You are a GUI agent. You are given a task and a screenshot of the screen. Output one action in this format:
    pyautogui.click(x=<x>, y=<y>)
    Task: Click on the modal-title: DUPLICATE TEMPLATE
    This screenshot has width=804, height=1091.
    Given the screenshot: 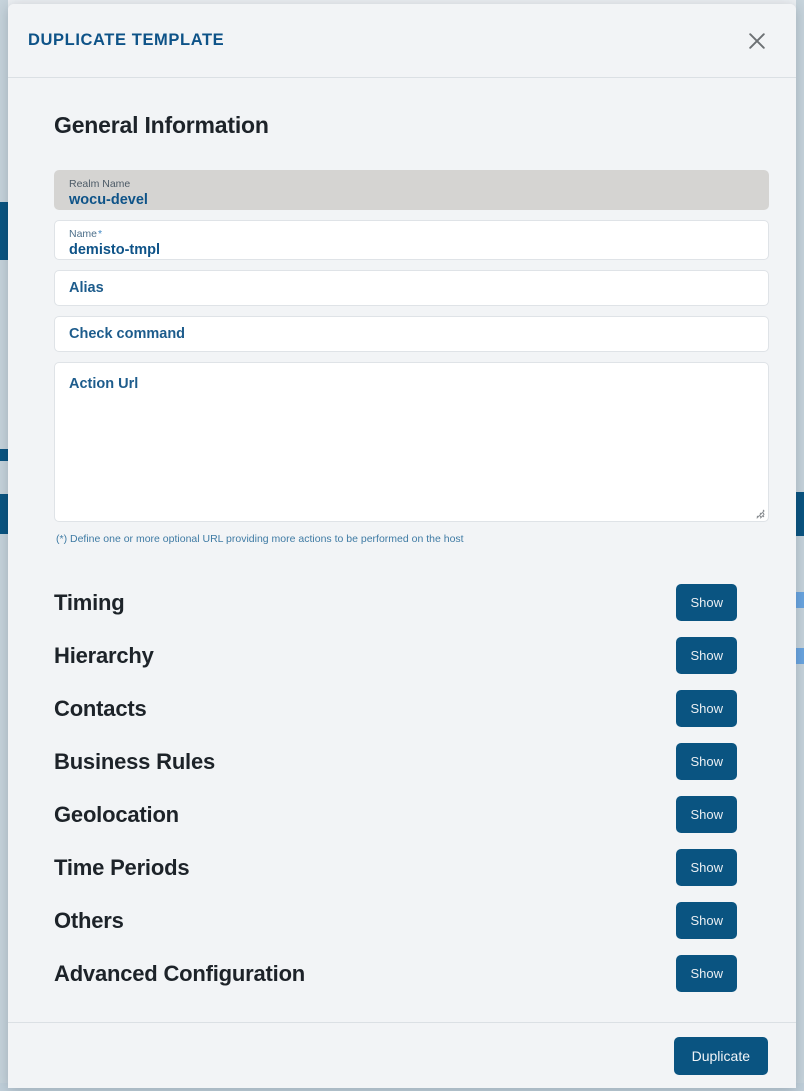 What is the action you would take?
    pyautogui.click(x=126, y=40)
    